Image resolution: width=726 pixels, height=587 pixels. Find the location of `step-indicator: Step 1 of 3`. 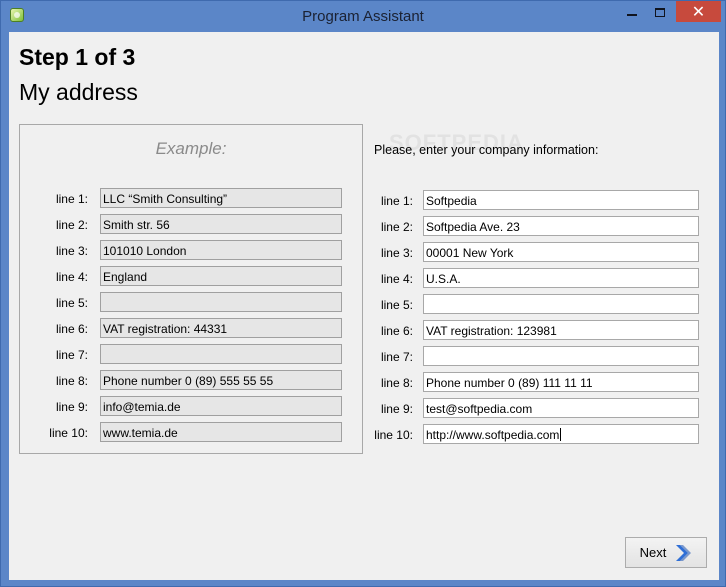

step-indicator: Step 1 of 3 is located at coordinates (77, 57).